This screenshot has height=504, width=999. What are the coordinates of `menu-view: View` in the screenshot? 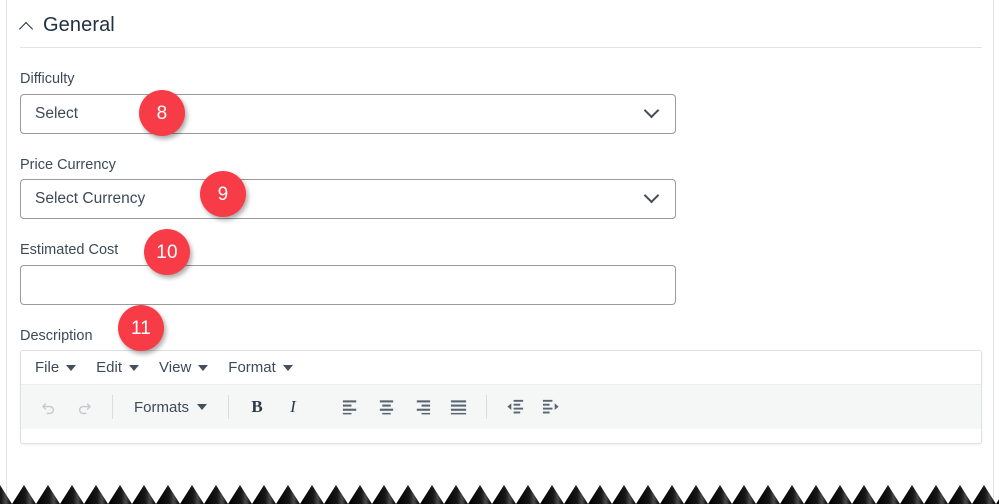 It's located at (183, 367).